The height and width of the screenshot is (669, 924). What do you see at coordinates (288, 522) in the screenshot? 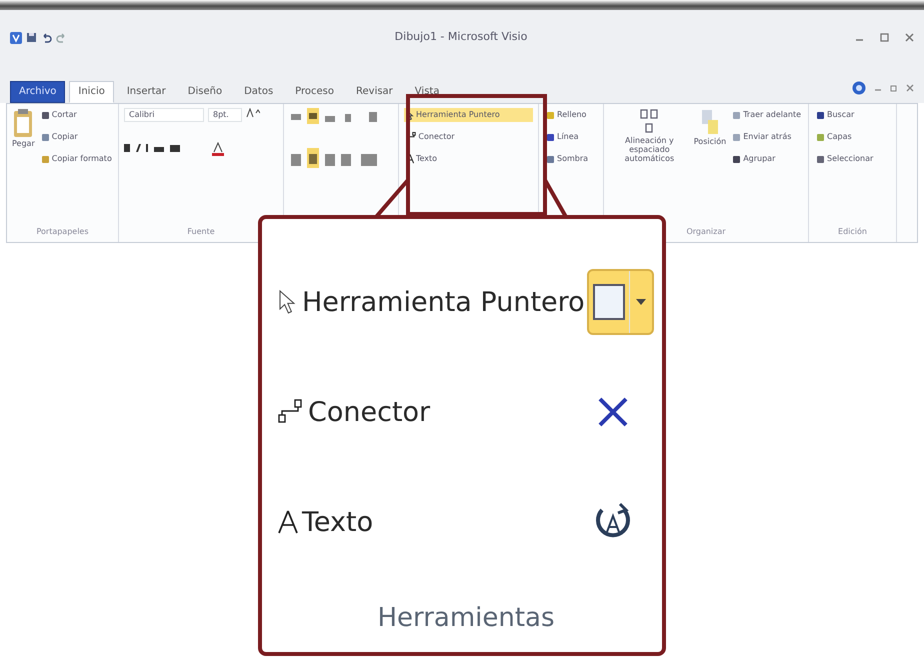
I see `text-tool-icon` at bounding box center [288, 522].